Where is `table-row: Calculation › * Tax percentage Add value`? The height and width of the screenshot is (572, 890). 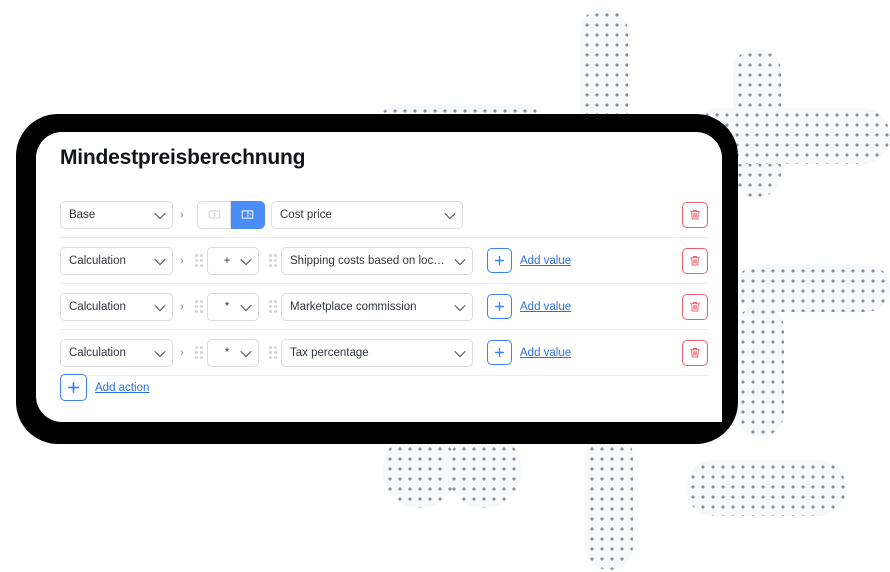 table-row: Calculation › * Tax percentage Add value is located at coordinates (384, 353).